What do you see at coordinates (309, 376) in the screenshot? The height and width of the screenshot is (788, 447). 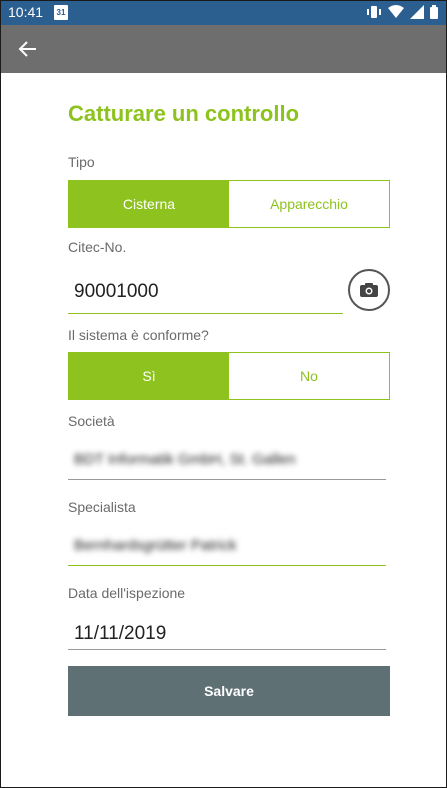 I see `conforme-option-no: No` at bounding box center [309, 376].